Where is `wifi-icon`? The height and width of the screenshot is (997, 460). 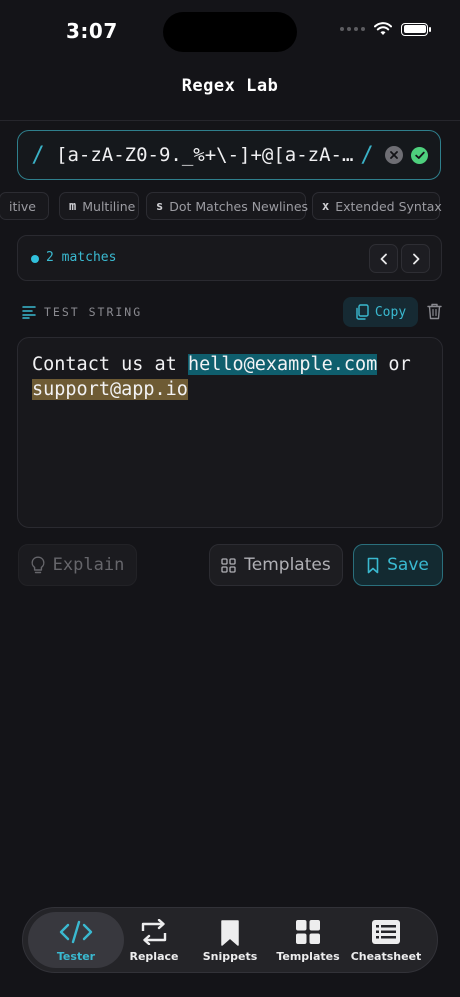
wifi-icon is located at coordinates (383, 28).